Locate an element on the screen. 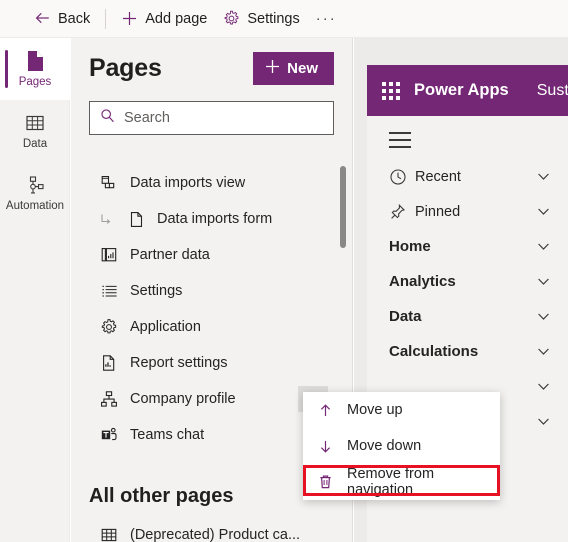 The height and width of the screenshot is (542, 568). command-bar: Back Add page Settings ··· is located at coordinates (284, 19).